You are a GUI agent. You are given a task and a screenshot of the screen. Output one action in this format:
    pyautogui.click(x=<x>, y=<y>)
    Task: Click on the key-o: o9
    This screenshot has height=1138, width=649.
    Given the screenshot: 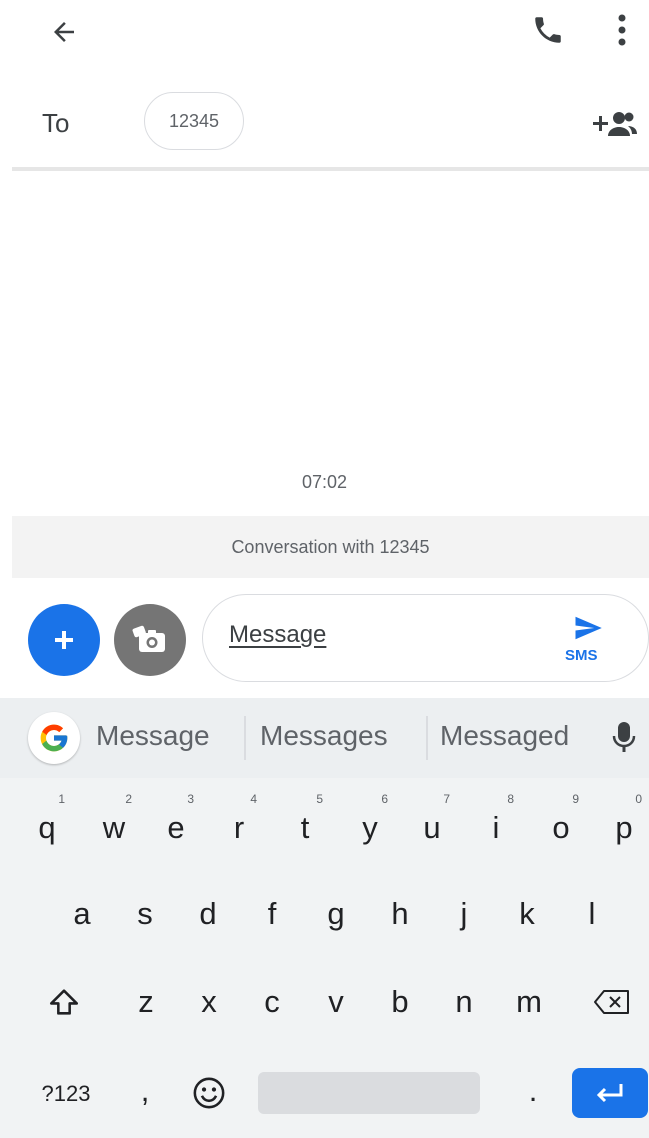 What is the action you would take?
    pyautogui.click(x=561, y=825)
    